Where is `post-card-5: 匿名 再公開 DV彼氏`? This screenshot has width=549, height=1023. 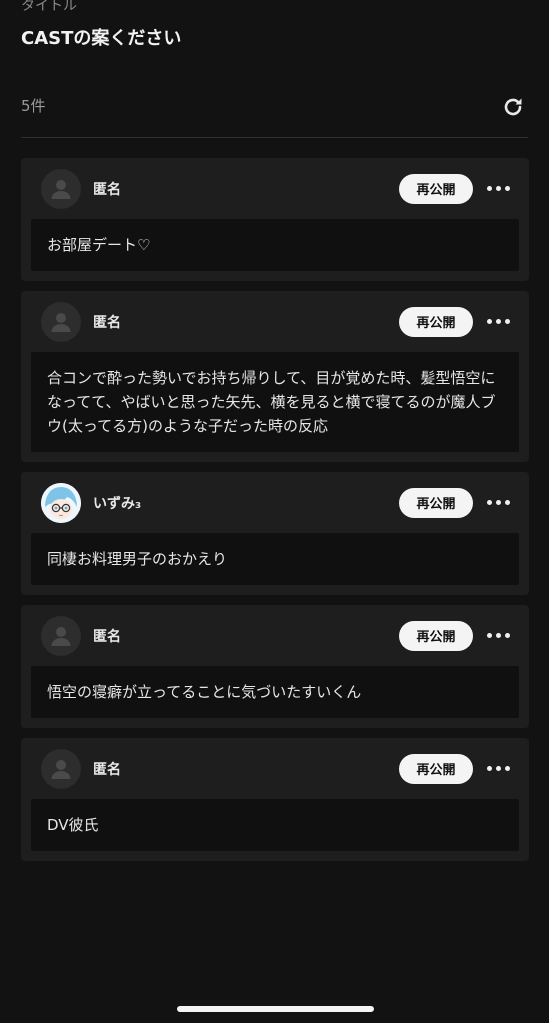
post-card-5: 匿名 再公開 DV彼氏 is located at coordinates (275, 799).